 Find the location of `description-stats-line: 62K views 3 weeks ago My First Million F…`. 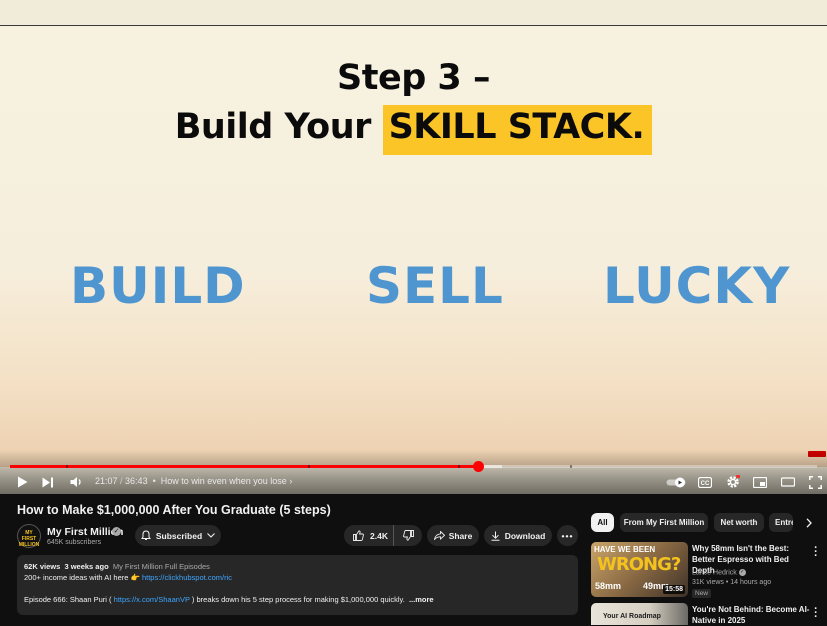

description-stats-line: 62K views 3 weeks ago My First Million F… is located at coordinates (297, 566).